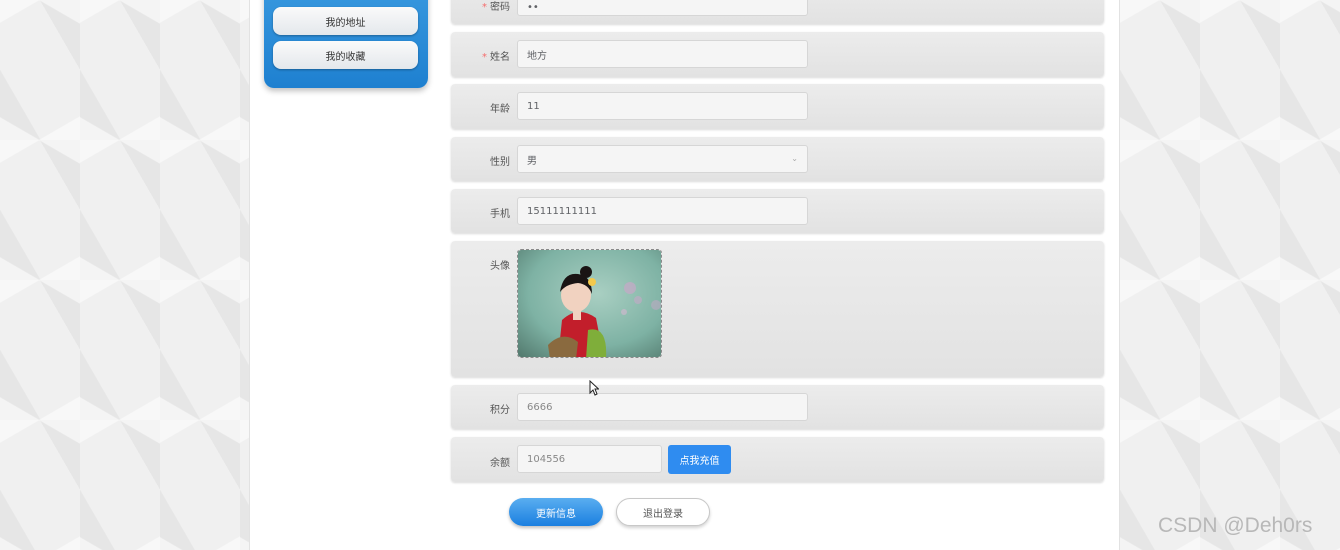 This screenshot has width=1340, height=550. I want to click on age-label: 年龄, so click(500, 109).